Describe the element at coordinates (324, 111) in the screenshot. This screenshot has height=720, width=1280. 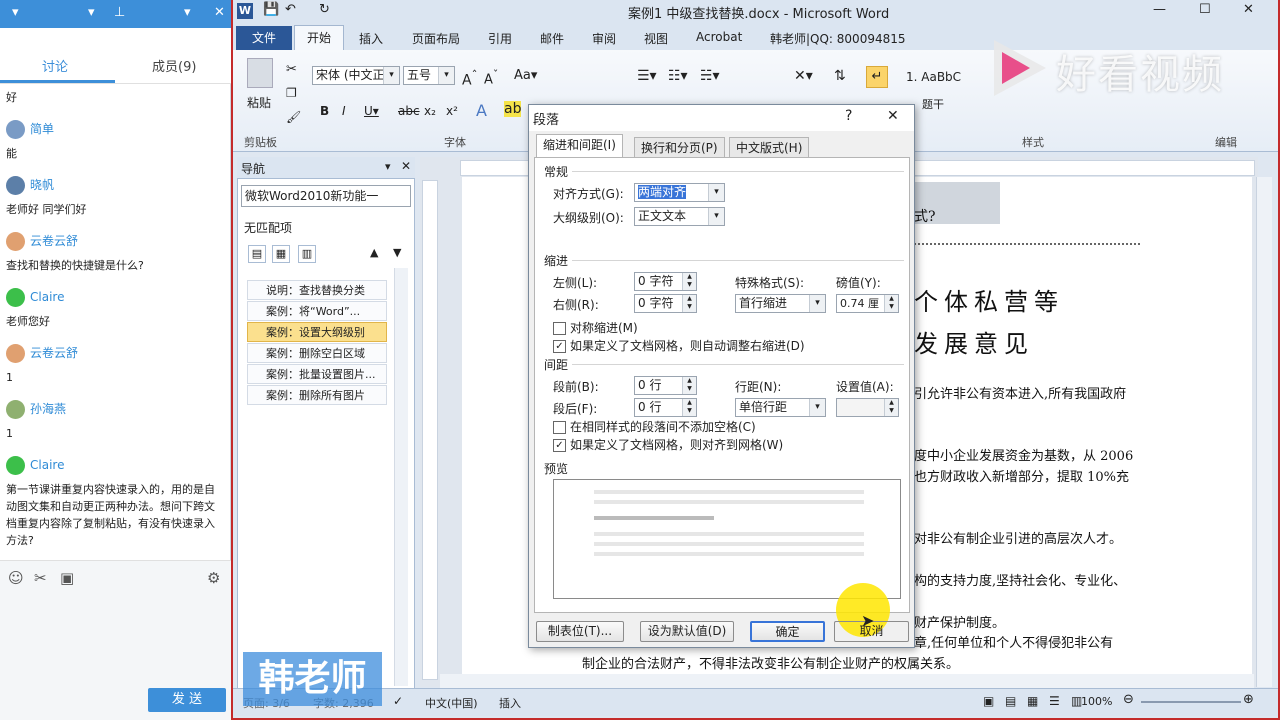
I see `bold-icon: B` at that location.